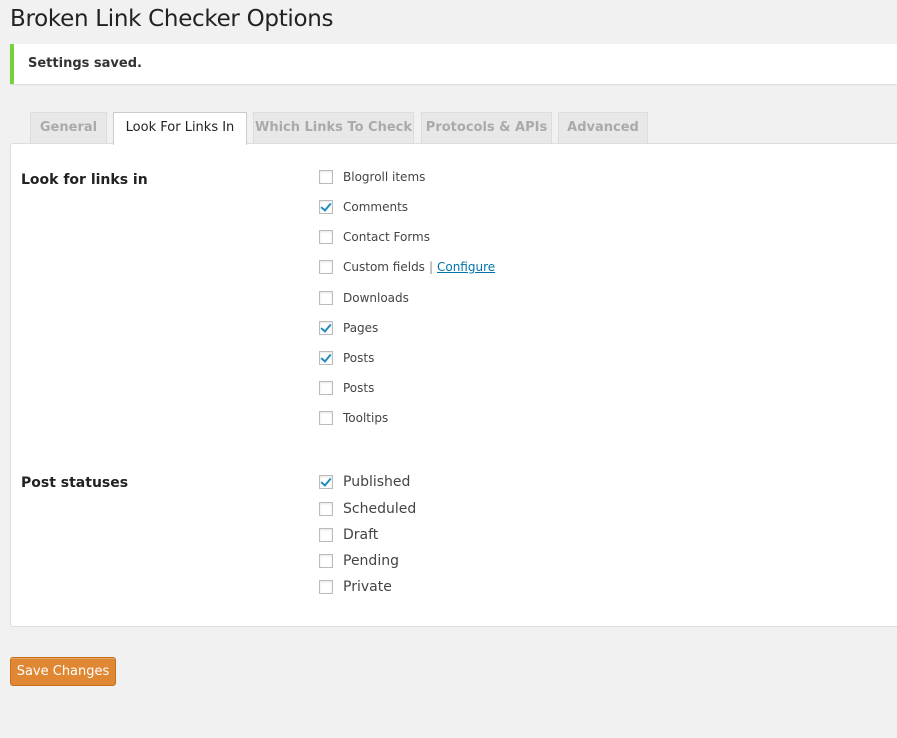 The image size is (897, 738). What do you see at coordinates (466, 267) in the screenshot?
I see `configure-link: Configure` at bounding box center [466, 267].